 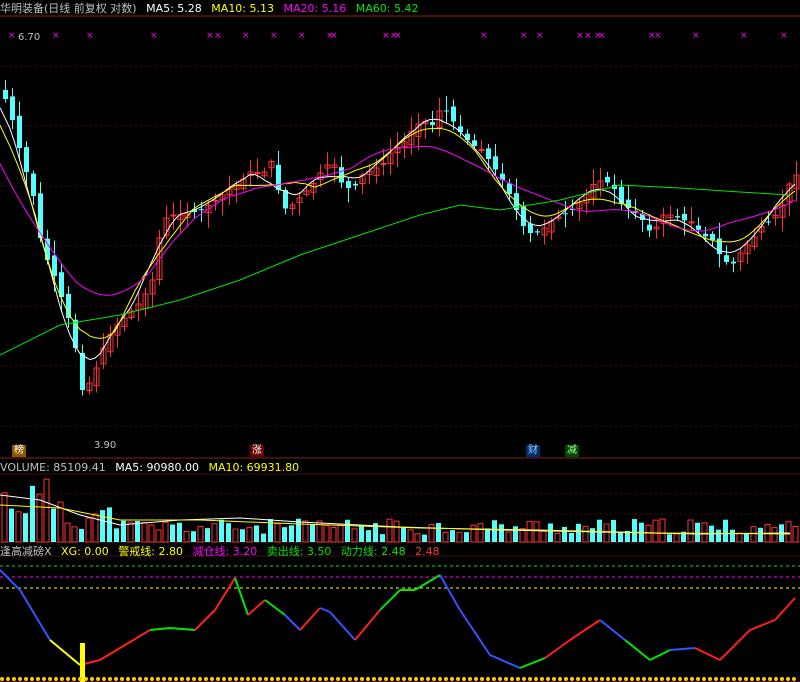 I want to click on volume-label: VOLUME: 85109.41, so click(x=53, y=467).